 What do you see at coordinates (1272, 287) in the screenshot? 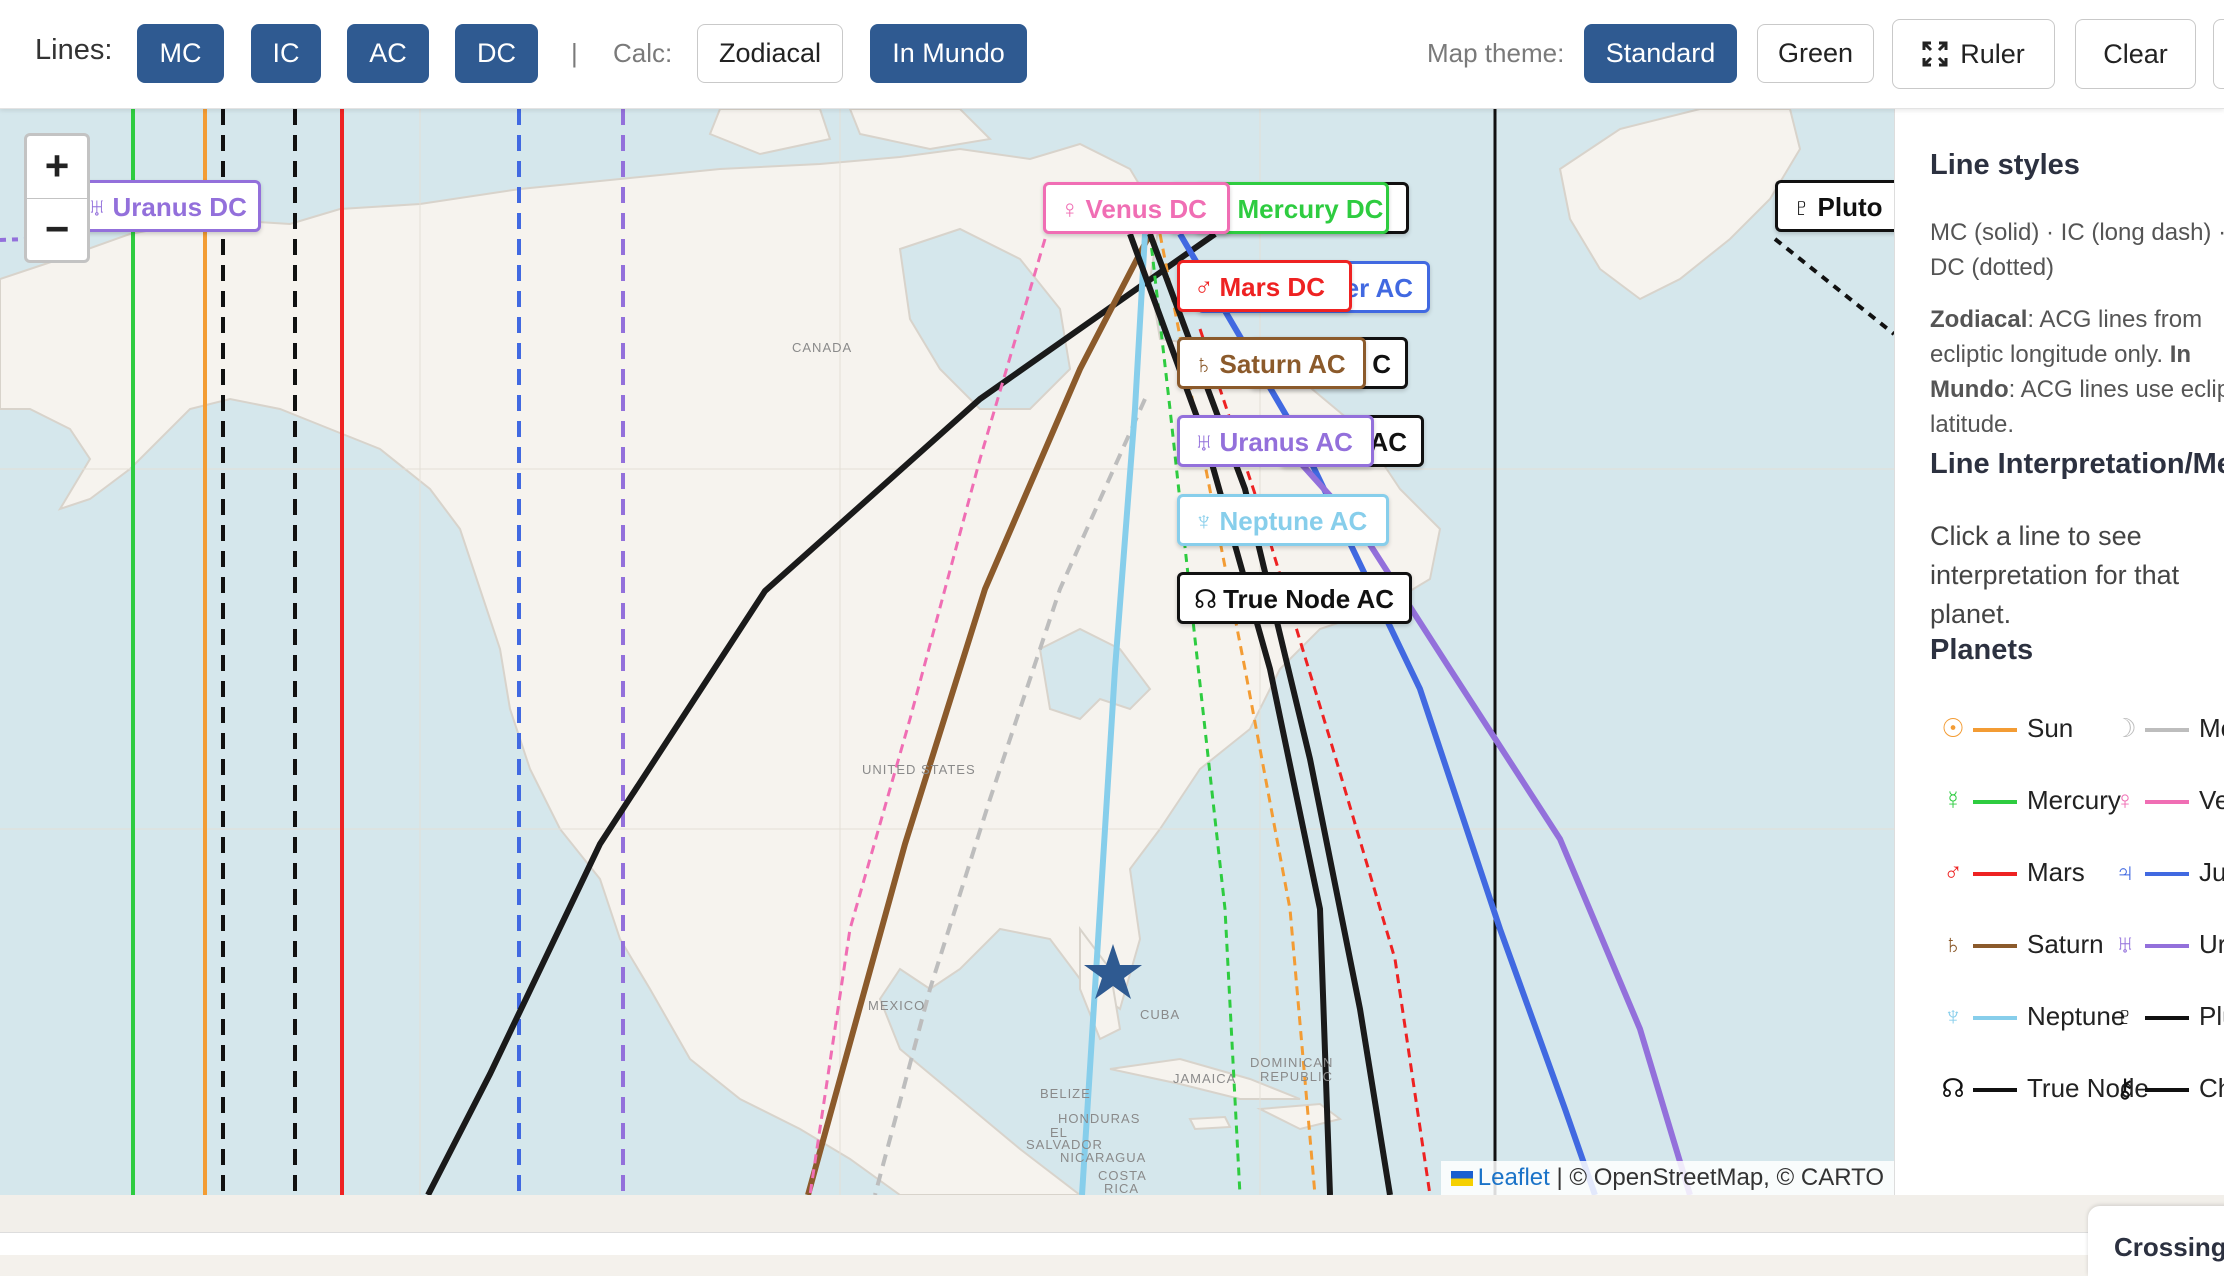
I see `label-mars-dc-text: Mars DC` at bounding box center [1272, 287].